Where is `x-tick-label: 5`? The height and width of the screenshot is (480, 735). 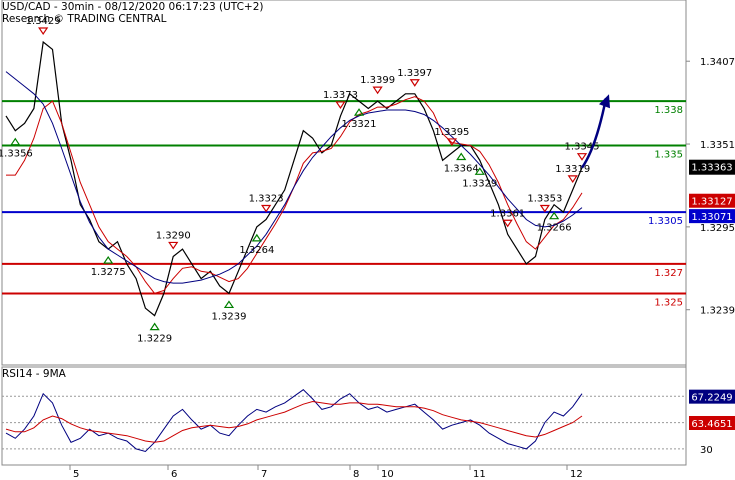 x-tick-label: 5 is located at coordinates (76, 474).